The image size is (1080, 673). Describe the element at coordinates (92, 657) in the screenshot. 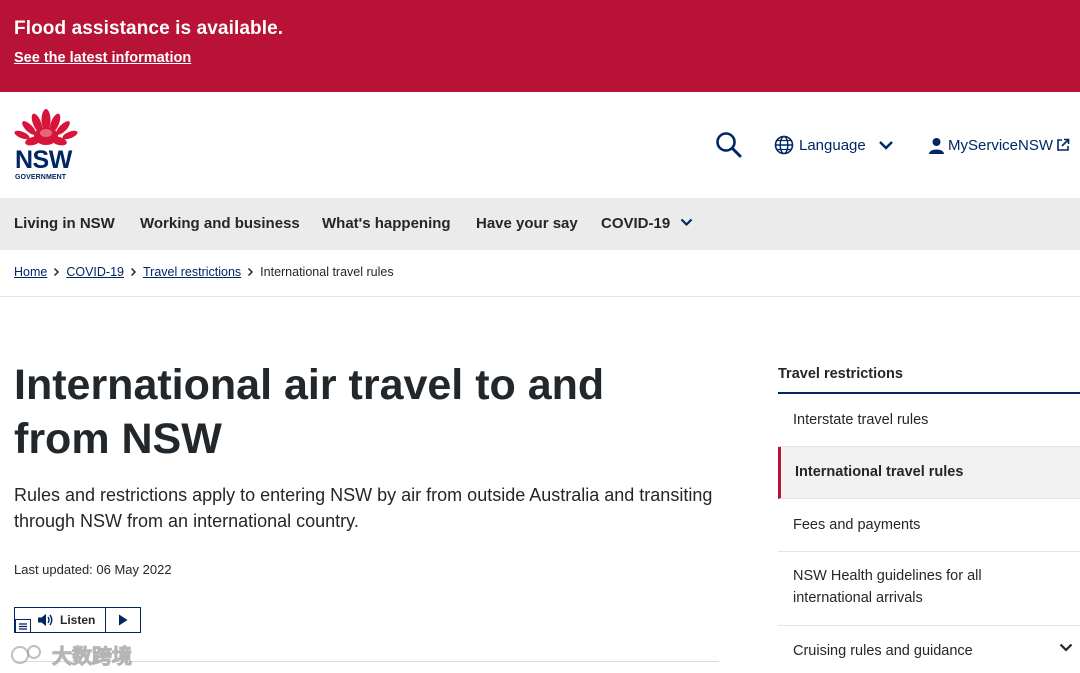

I see `watermark-text: 大数跨境` at that location.